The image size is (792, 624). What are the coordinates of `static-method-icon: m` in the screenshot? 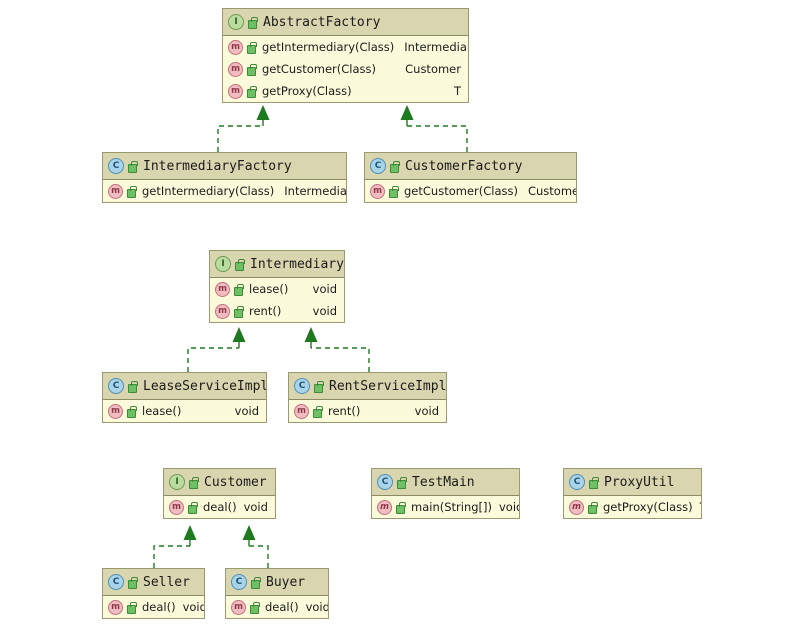 It's located at (384, 507).